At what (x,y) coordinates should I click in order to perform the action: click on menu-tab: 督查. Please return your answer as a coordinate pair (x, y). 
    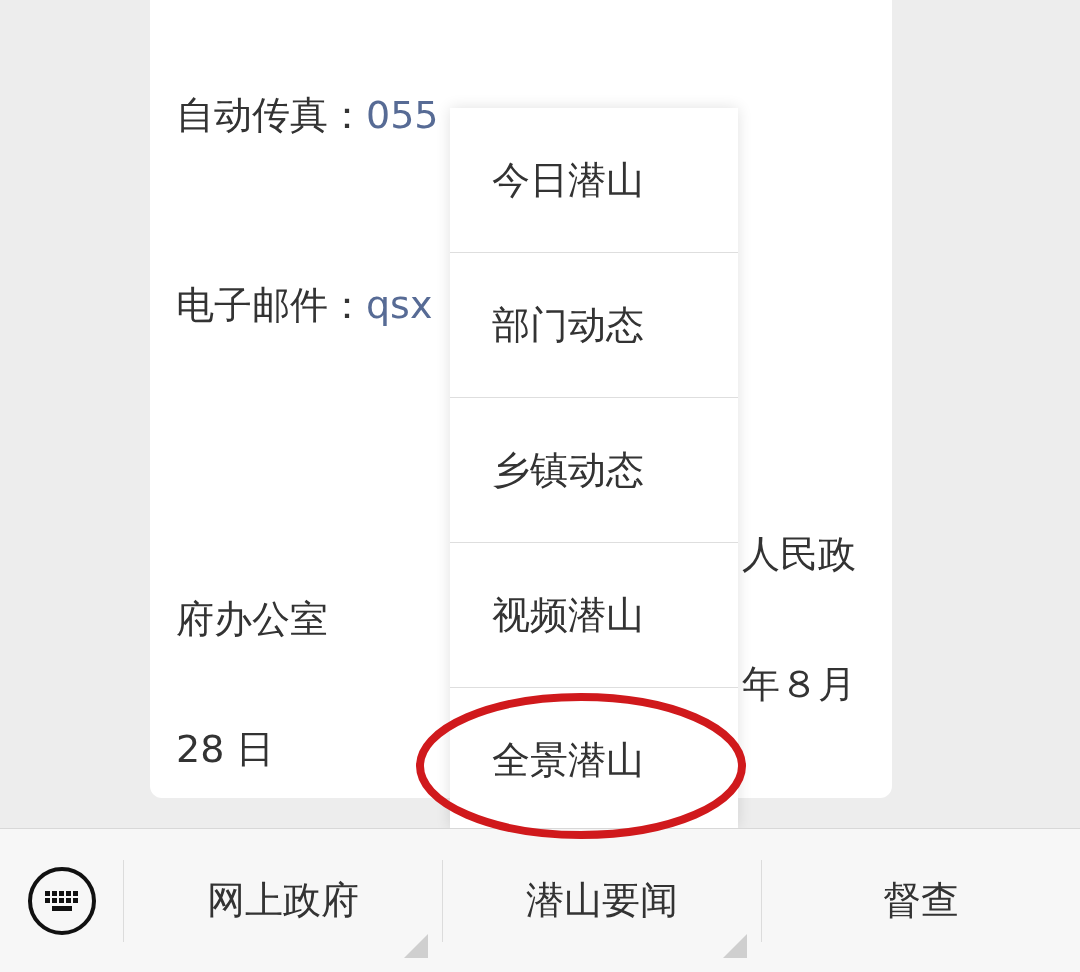
    Looking at the image, I should click on (921, 900).